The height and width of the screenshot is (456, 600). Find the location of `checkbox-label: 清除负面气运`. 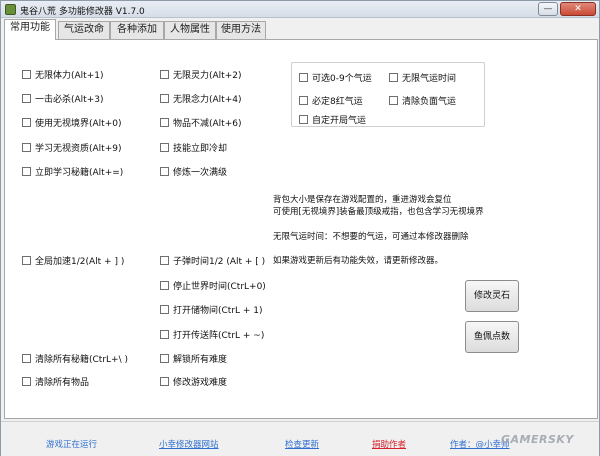

checkbox-label: 清除负面气运 is located at coordinates (429, 102).